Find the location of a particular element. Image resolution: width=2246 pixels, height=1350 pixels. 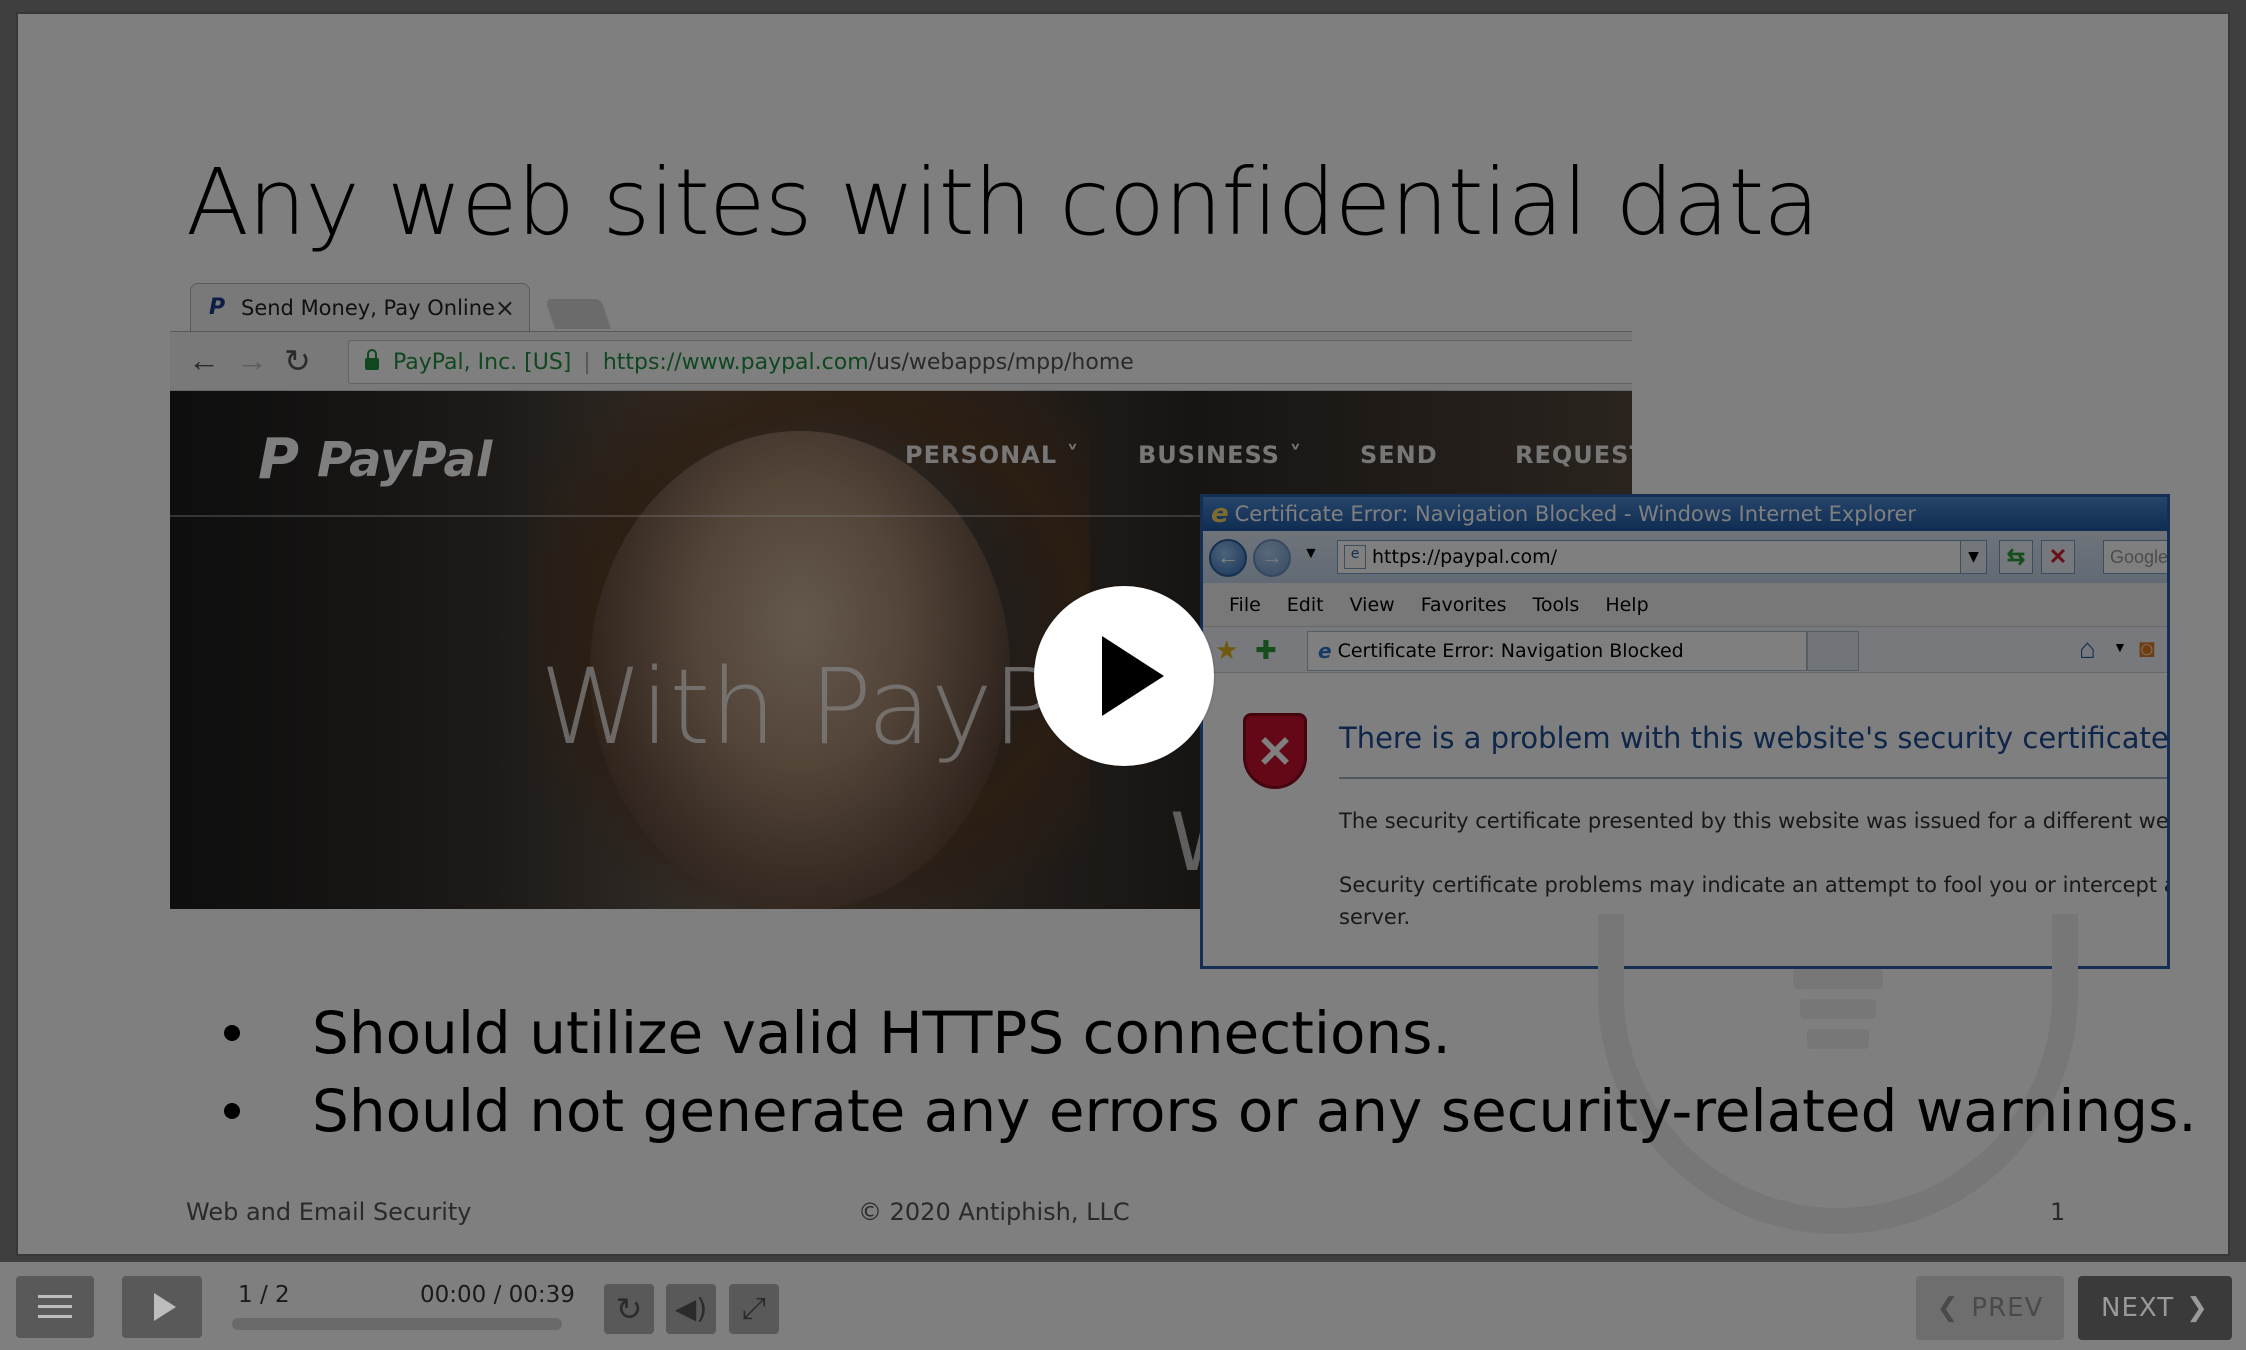

paypal-mark-icon: P is located at coordinates (279, 459).